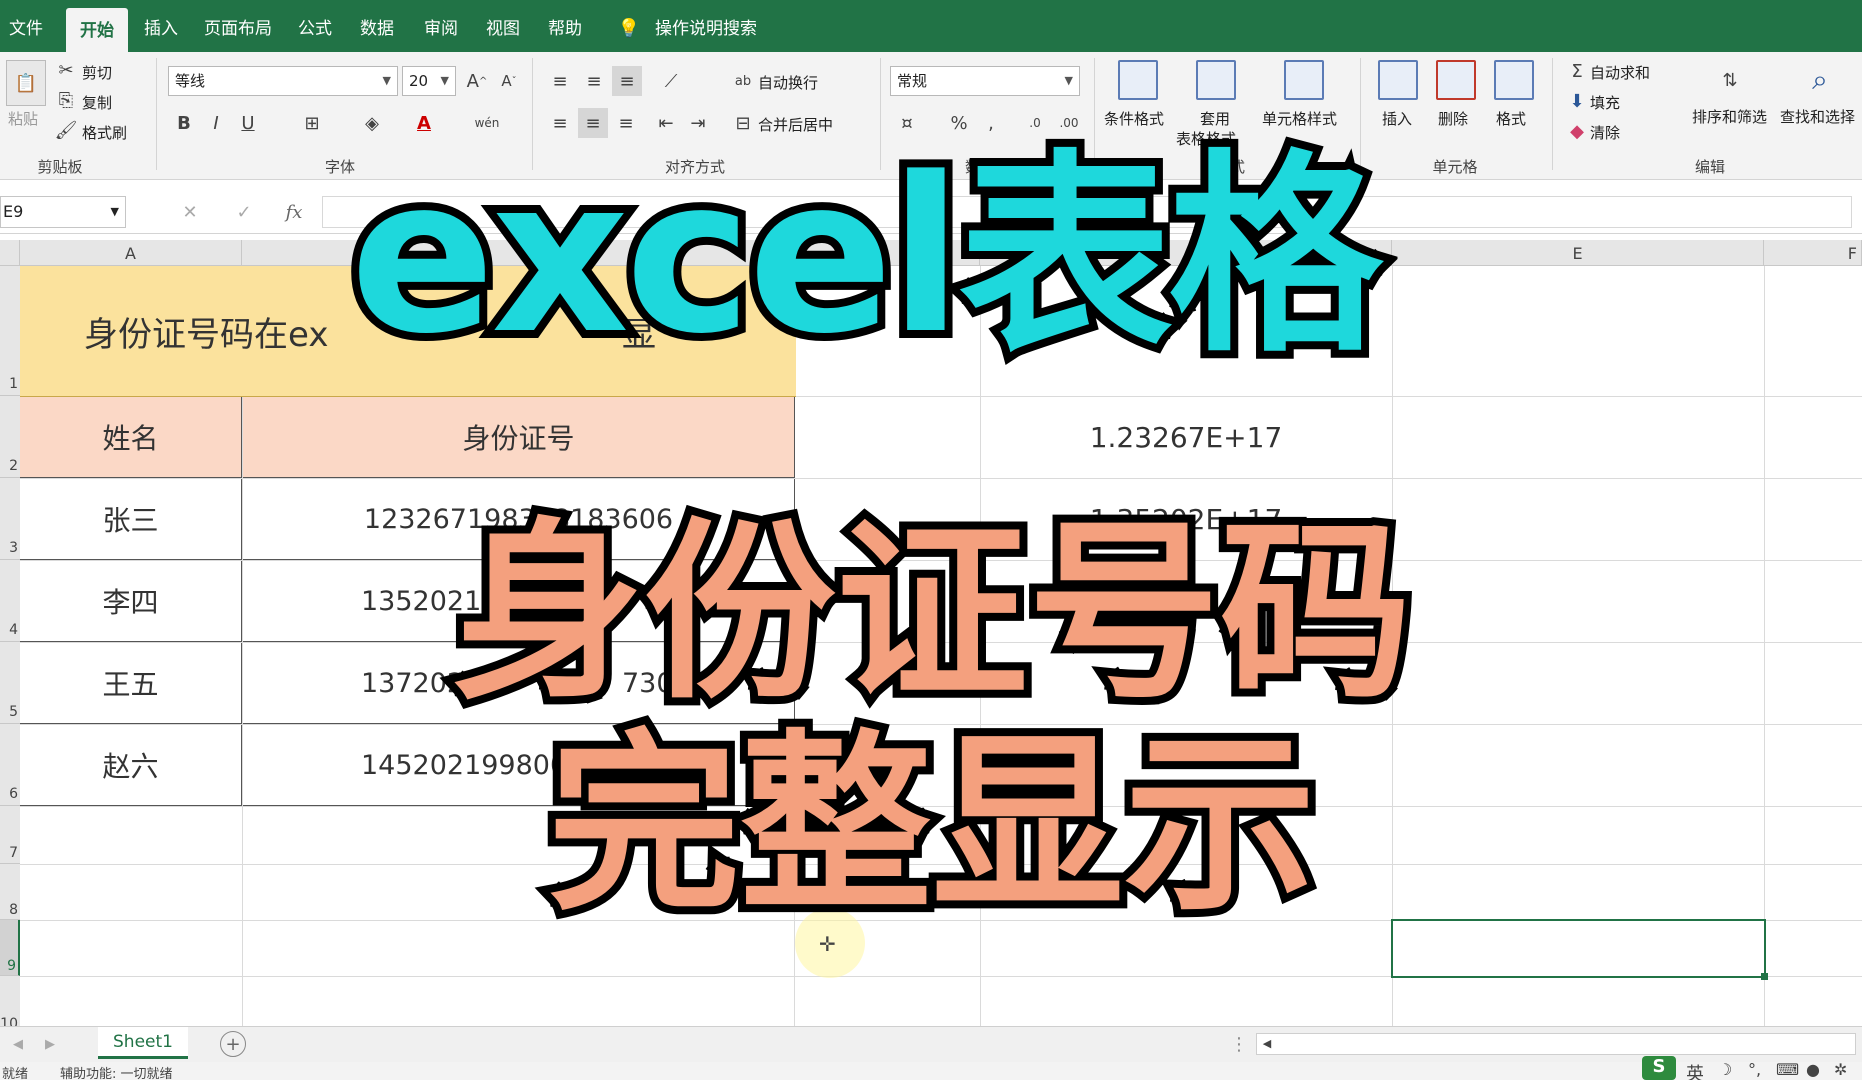 This screenshot has height=1080, width=1862. What do you see at coordinates (519, 437) in the screenshot?
I see `header-id-cell: 身份证号` at bounding box center [519, 437].